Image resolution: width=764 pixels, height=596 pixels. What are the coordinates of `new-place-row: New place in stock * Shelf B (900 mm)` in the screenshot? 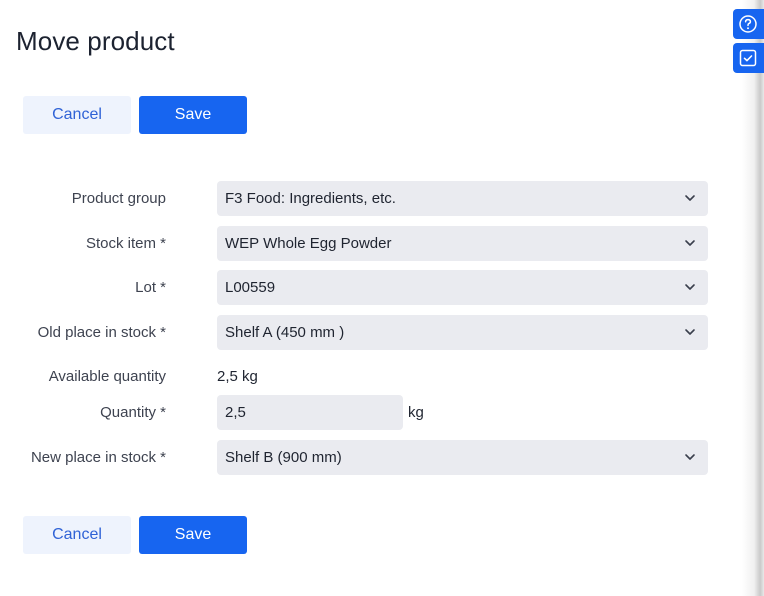 It's located at (360, 457).